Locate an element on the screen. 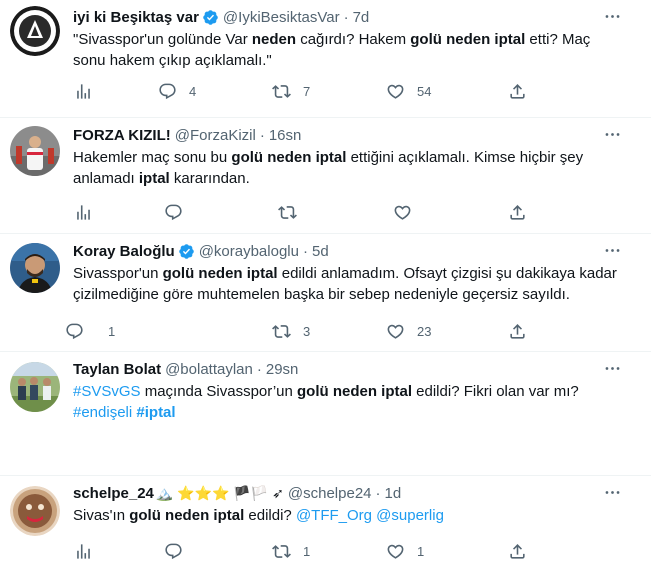 The width and height of the screenshot is (651, 563). like-count: 1 is located at coordinates (421, 551).